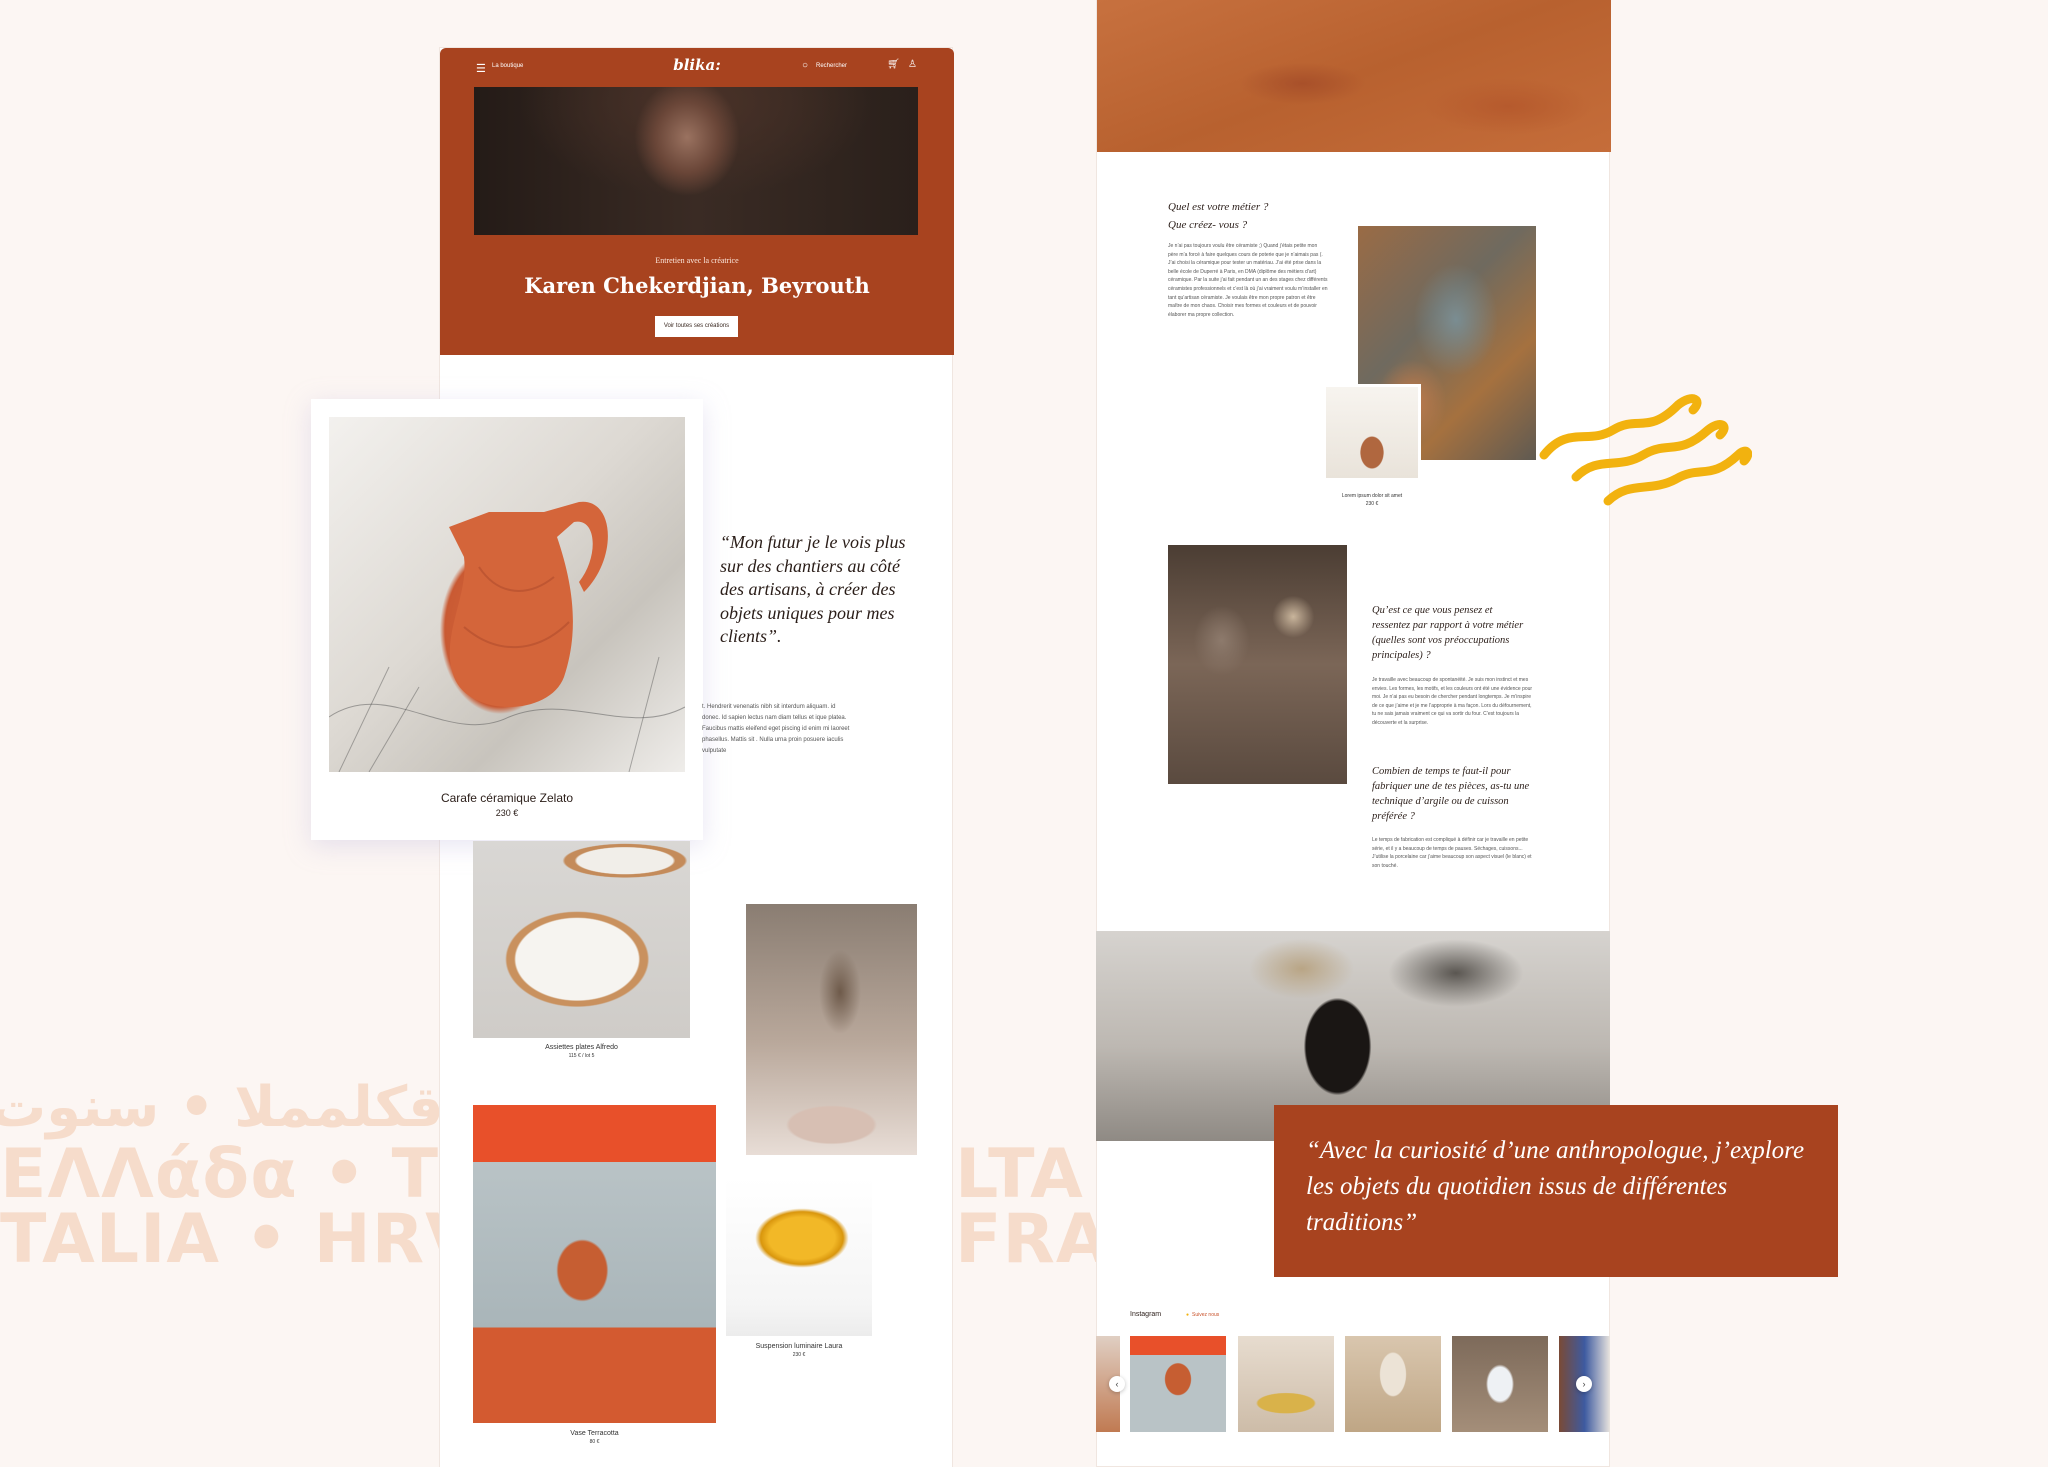 This screenshot has height=1467, width=2048. Describe the element at coordinates (1372, 432) in the screenshot. I see `small-vase-image` at that location.